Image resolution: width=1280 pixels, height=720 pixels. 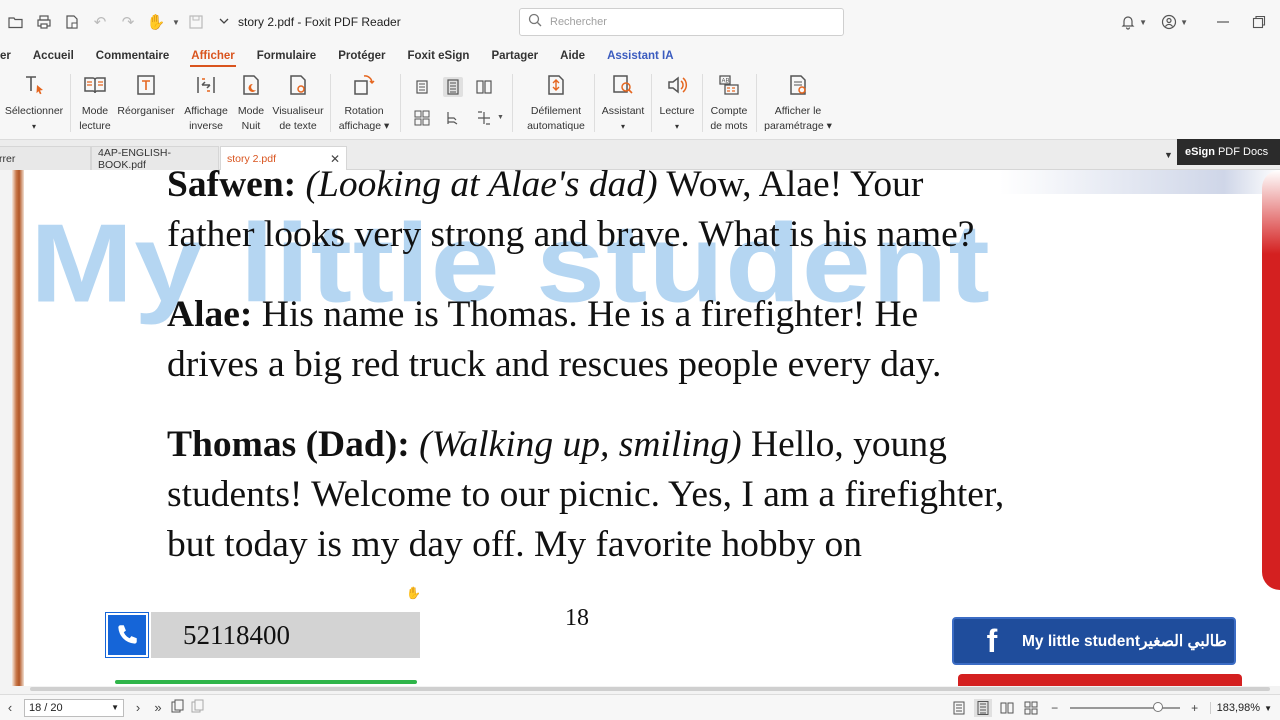 What do you see at coordinates (361, 56) in the screenshot?
I see `tab-proteger: Protéger` at bounding box center [361, 56].